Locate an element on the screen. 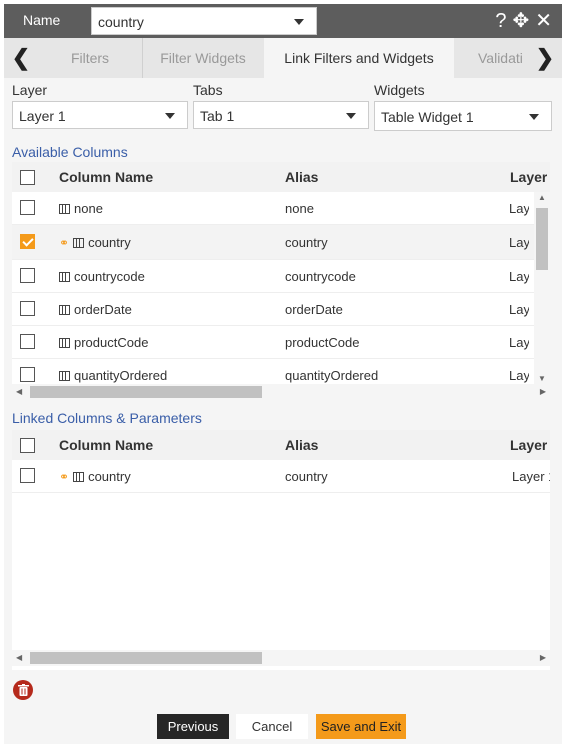  tab-link-filters-and-widgets: Link Filters and Widgets is located at coordinates (359, 58).